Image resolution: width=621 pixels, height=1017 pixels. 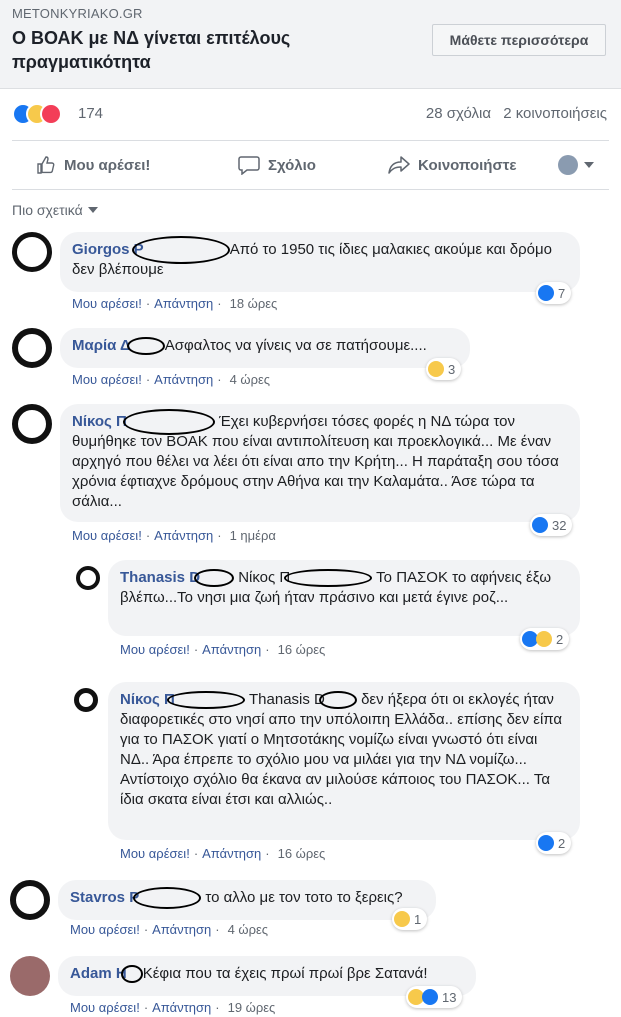 I want to click on thumbs-up-icon, so click(x=46, y=165).